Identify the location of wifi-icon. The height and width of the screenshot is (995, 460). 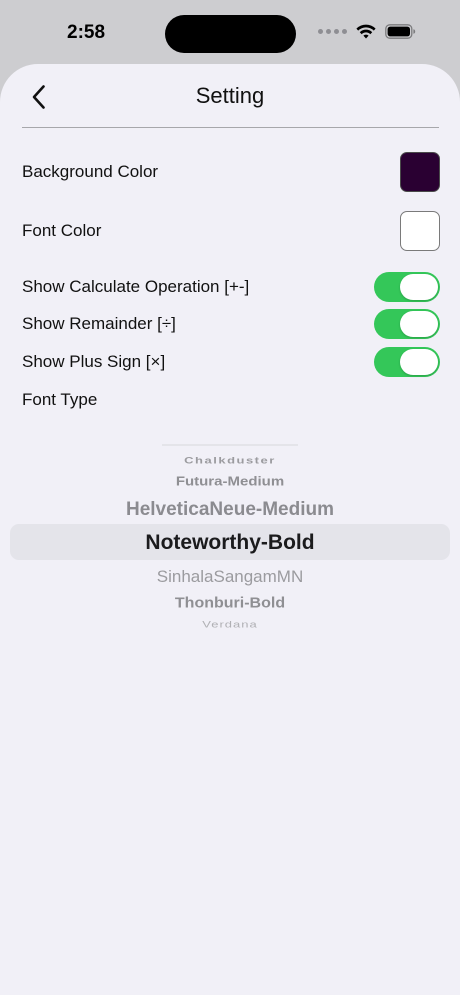
(366, 31).